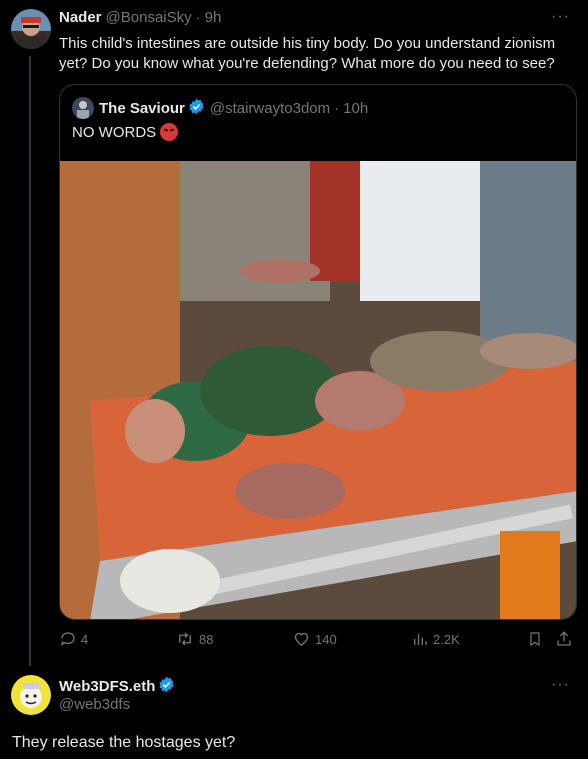 This screenshot has height=759, width=588. Describe the element at coordinates (149, 17) in the screenshot. I see `author-handle: @BonsaiSky` at that location.